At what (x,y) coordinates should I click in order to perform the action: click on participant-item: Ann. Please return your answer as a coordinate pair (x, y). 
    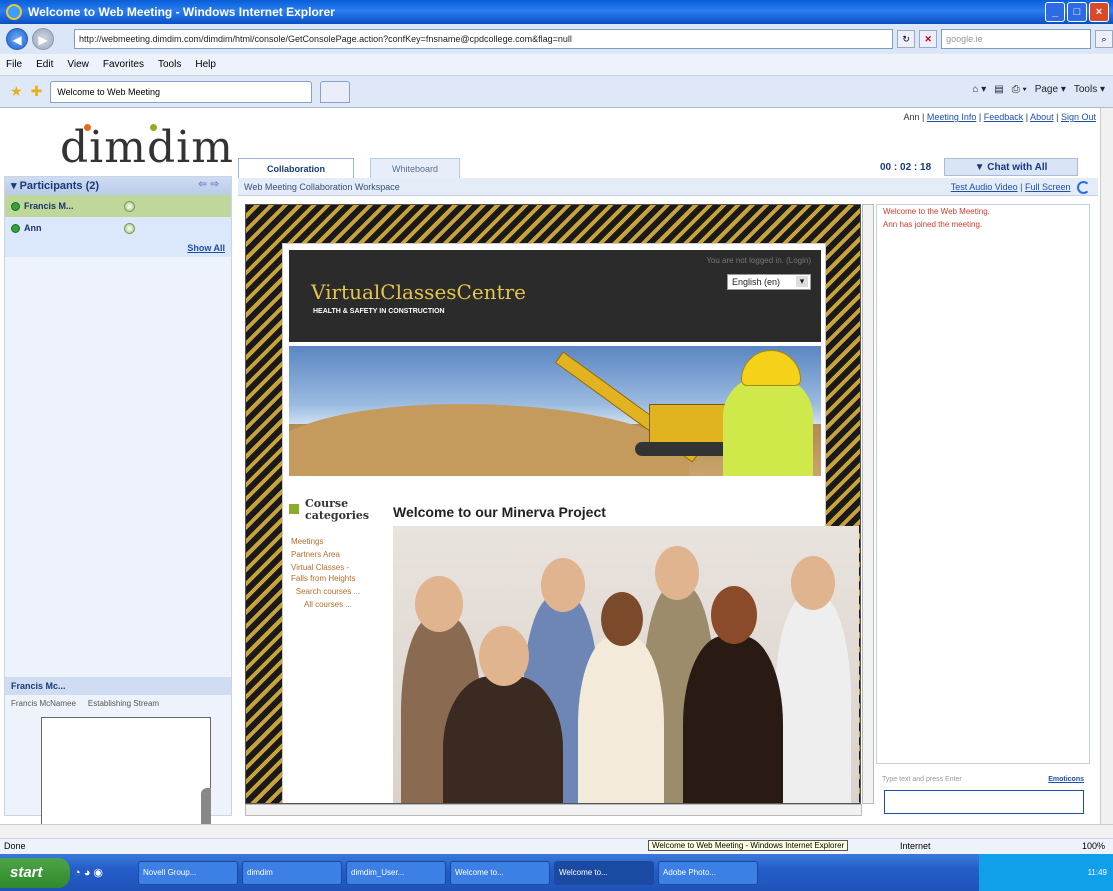
    Looking at the image, I should click on (118, 228).